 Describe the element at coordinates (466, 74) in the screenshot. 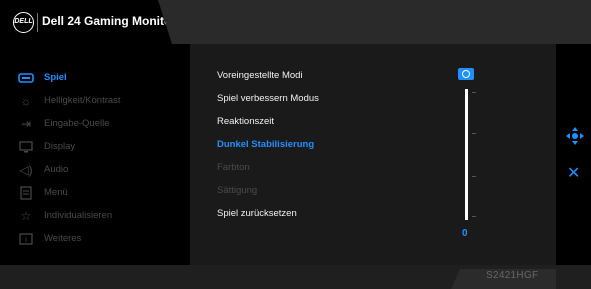

I see `preset-mode-icon` at that location.